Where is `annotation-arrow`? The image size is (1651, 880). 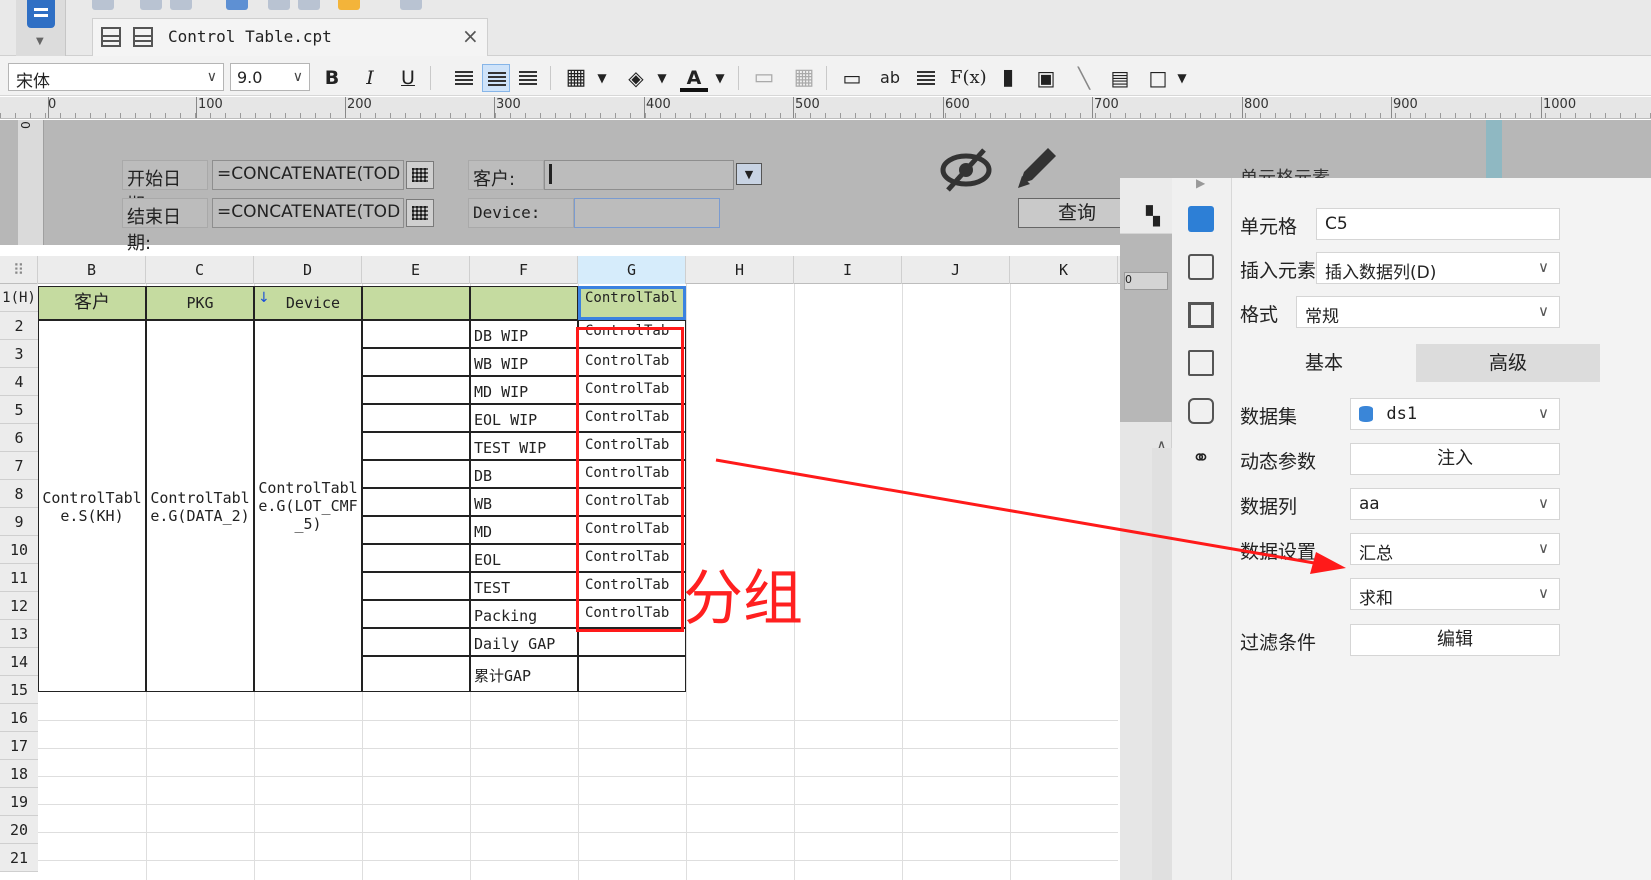
annotation-arrow is located at coordinates (1030, 516).